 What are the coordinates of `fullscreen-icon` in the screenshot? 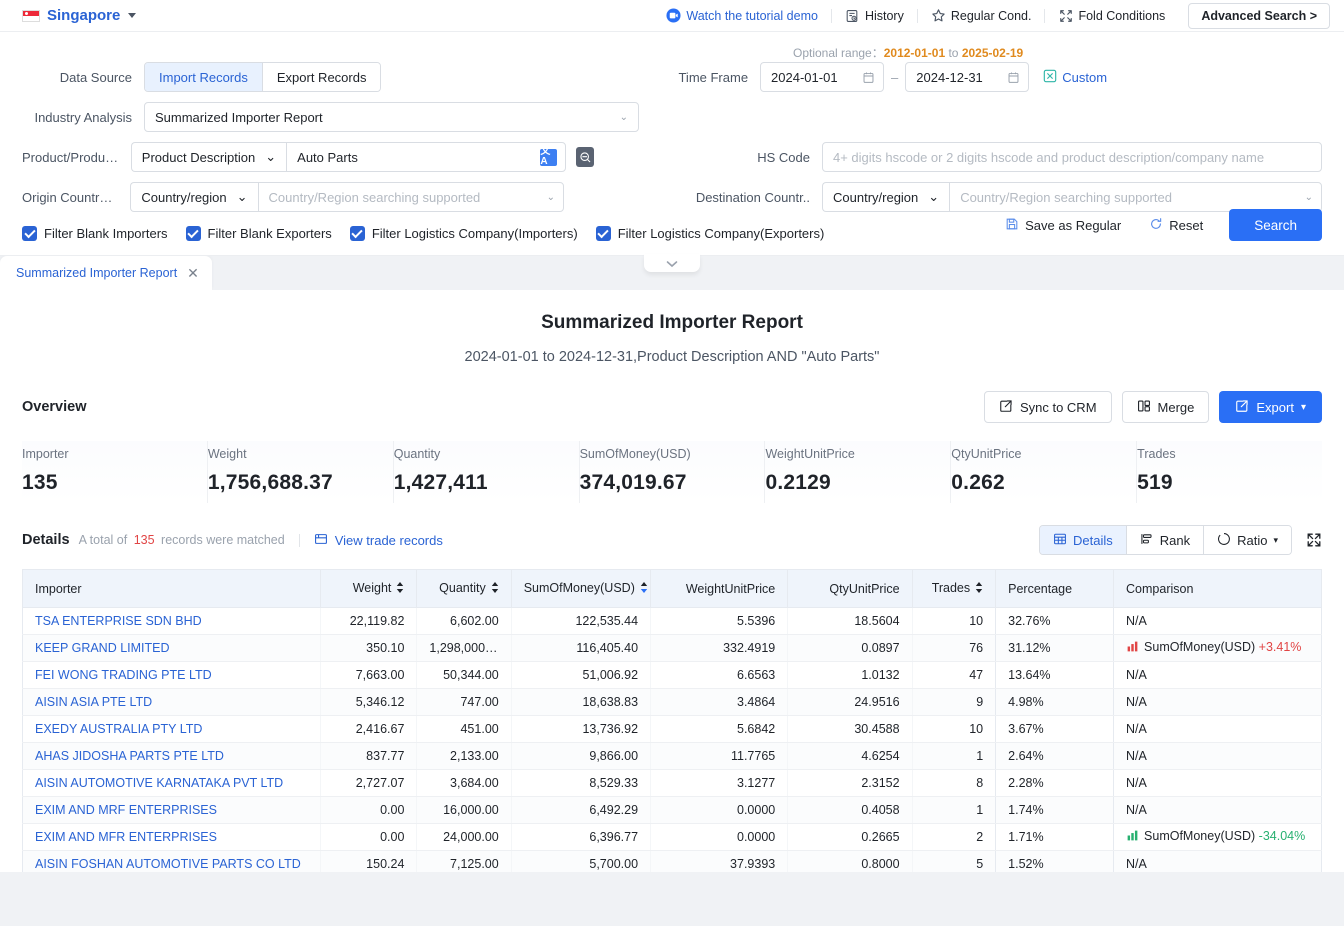 It's located at (1314, 540).